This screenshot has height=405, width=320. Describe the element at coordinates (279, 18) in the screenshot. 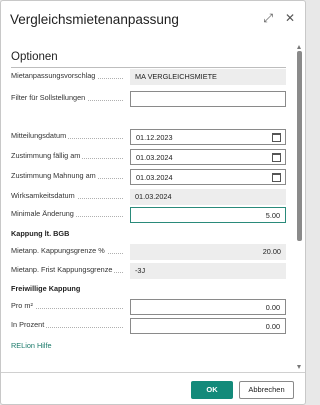

I see `window-controls: ⤢ ✕` at that location.